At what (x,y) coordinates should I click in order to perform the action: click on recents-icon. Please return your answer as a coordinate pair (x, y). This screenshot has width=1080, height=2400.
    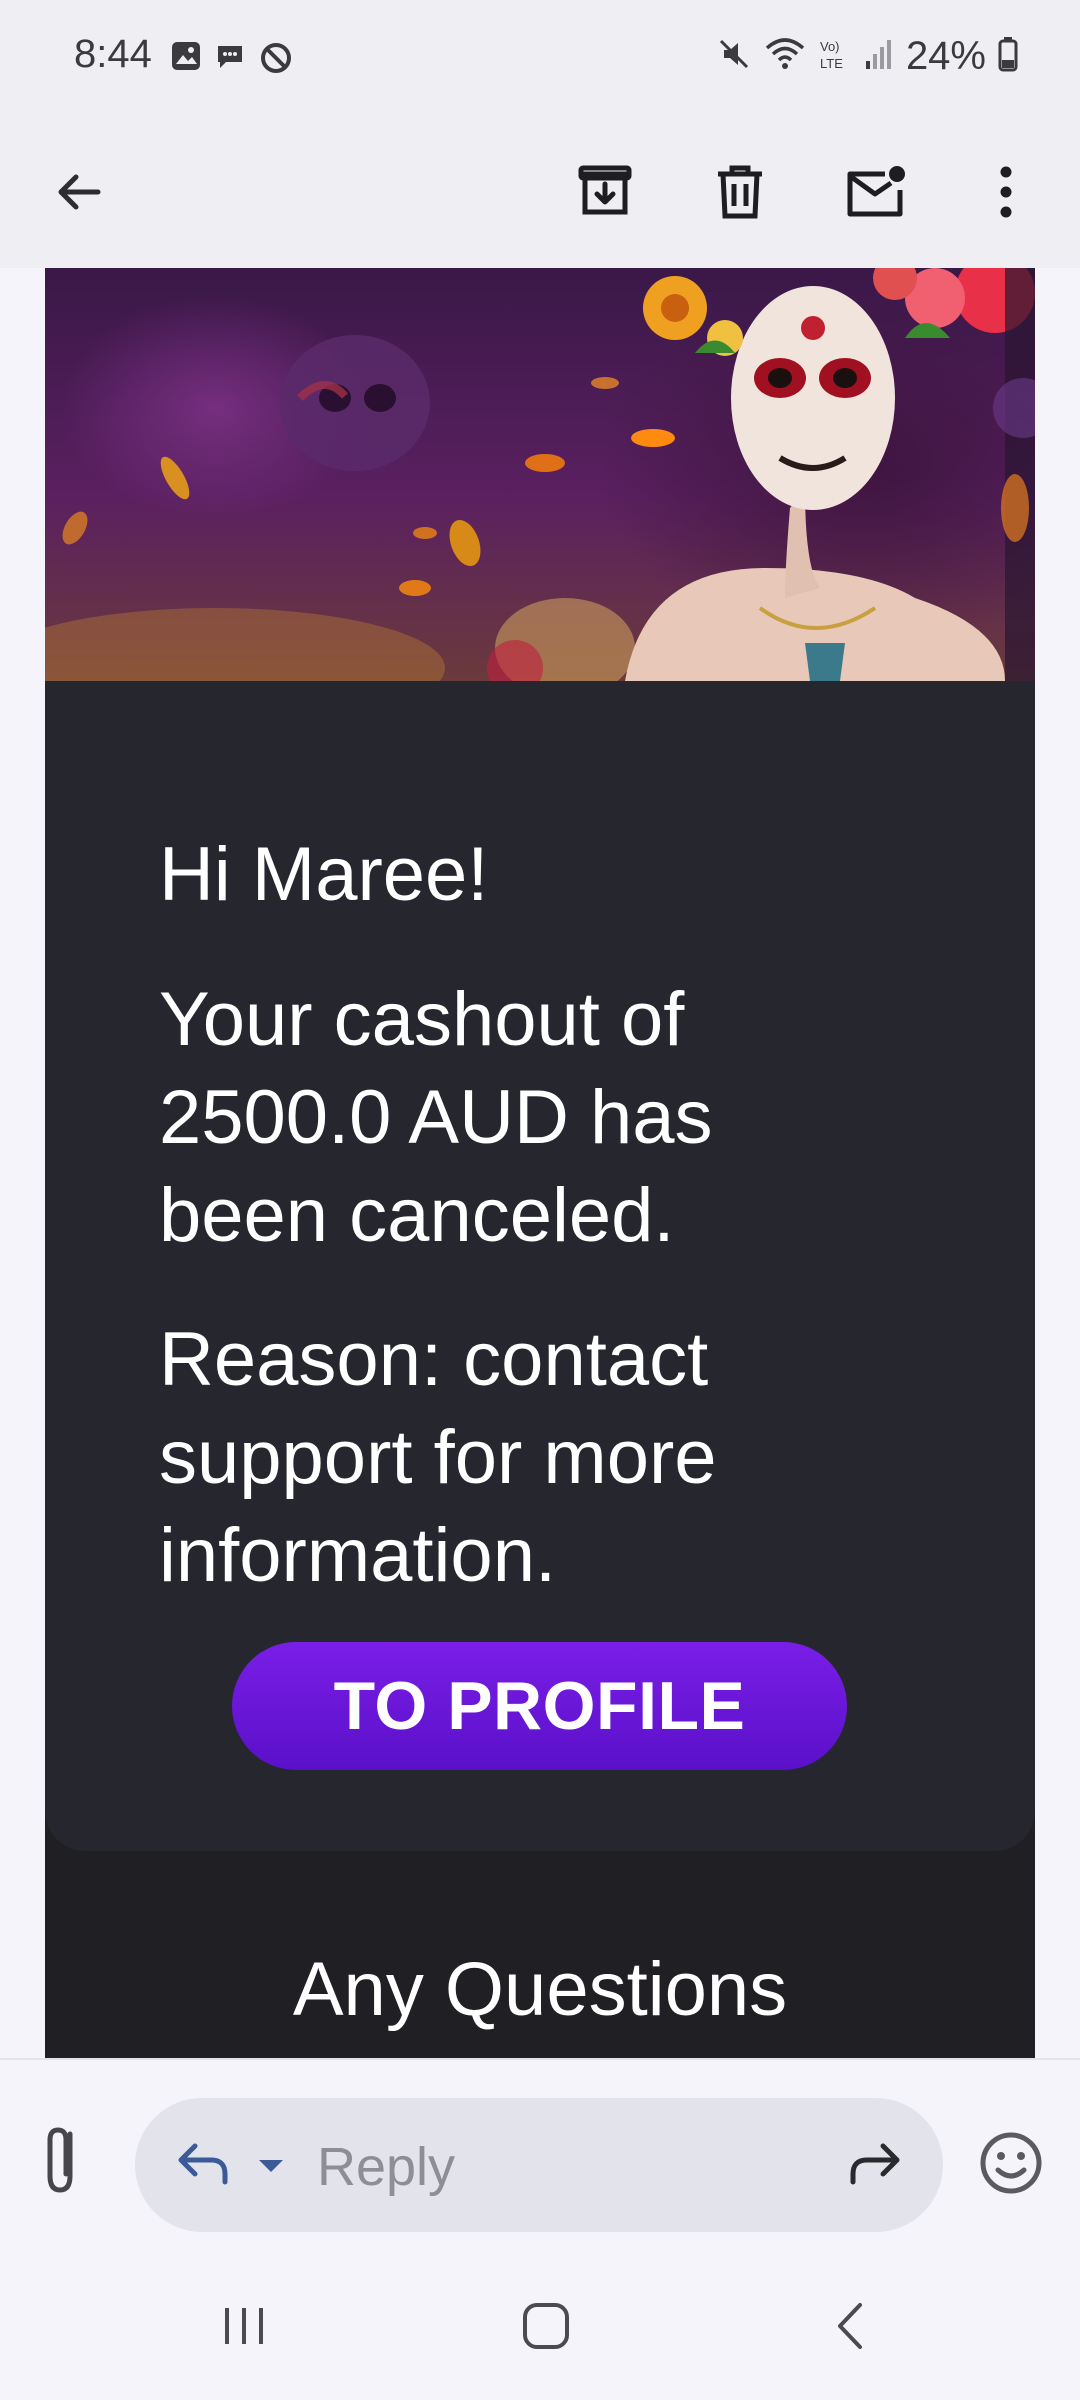
    Looking at the image, I should click on (244, 2328).